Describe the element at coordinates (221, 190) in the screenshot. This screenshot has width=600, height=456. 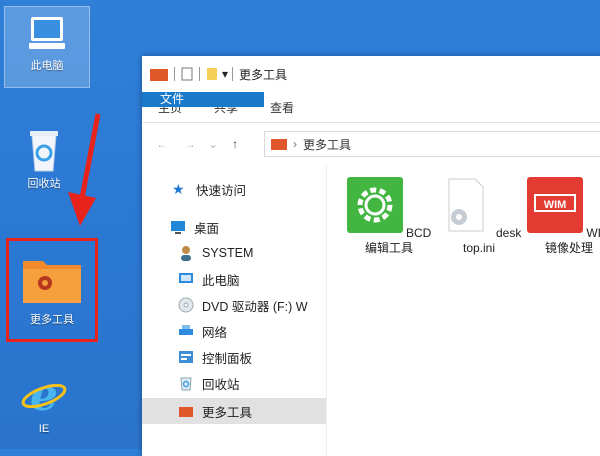
I see `nav-label: 快速访问` at that location.